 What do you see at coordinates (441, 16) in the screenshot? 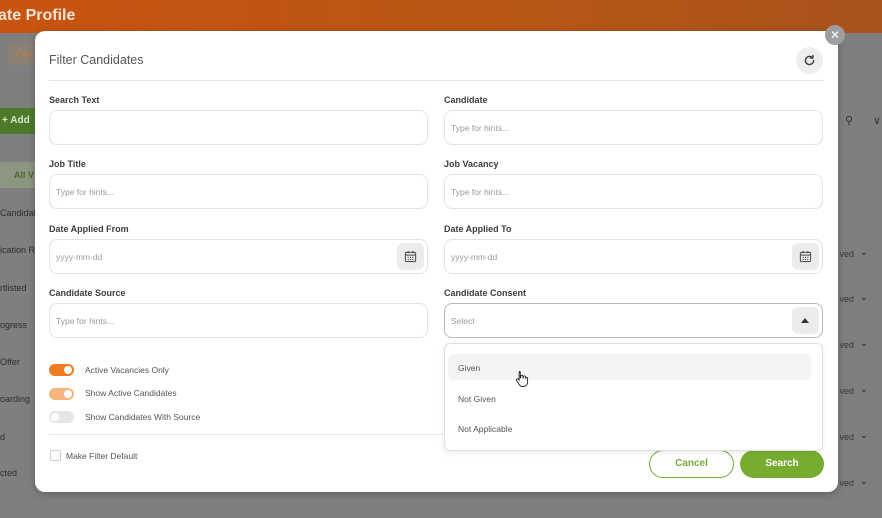
I see `app-header: ate Profile` at bounding box center [441, 16].